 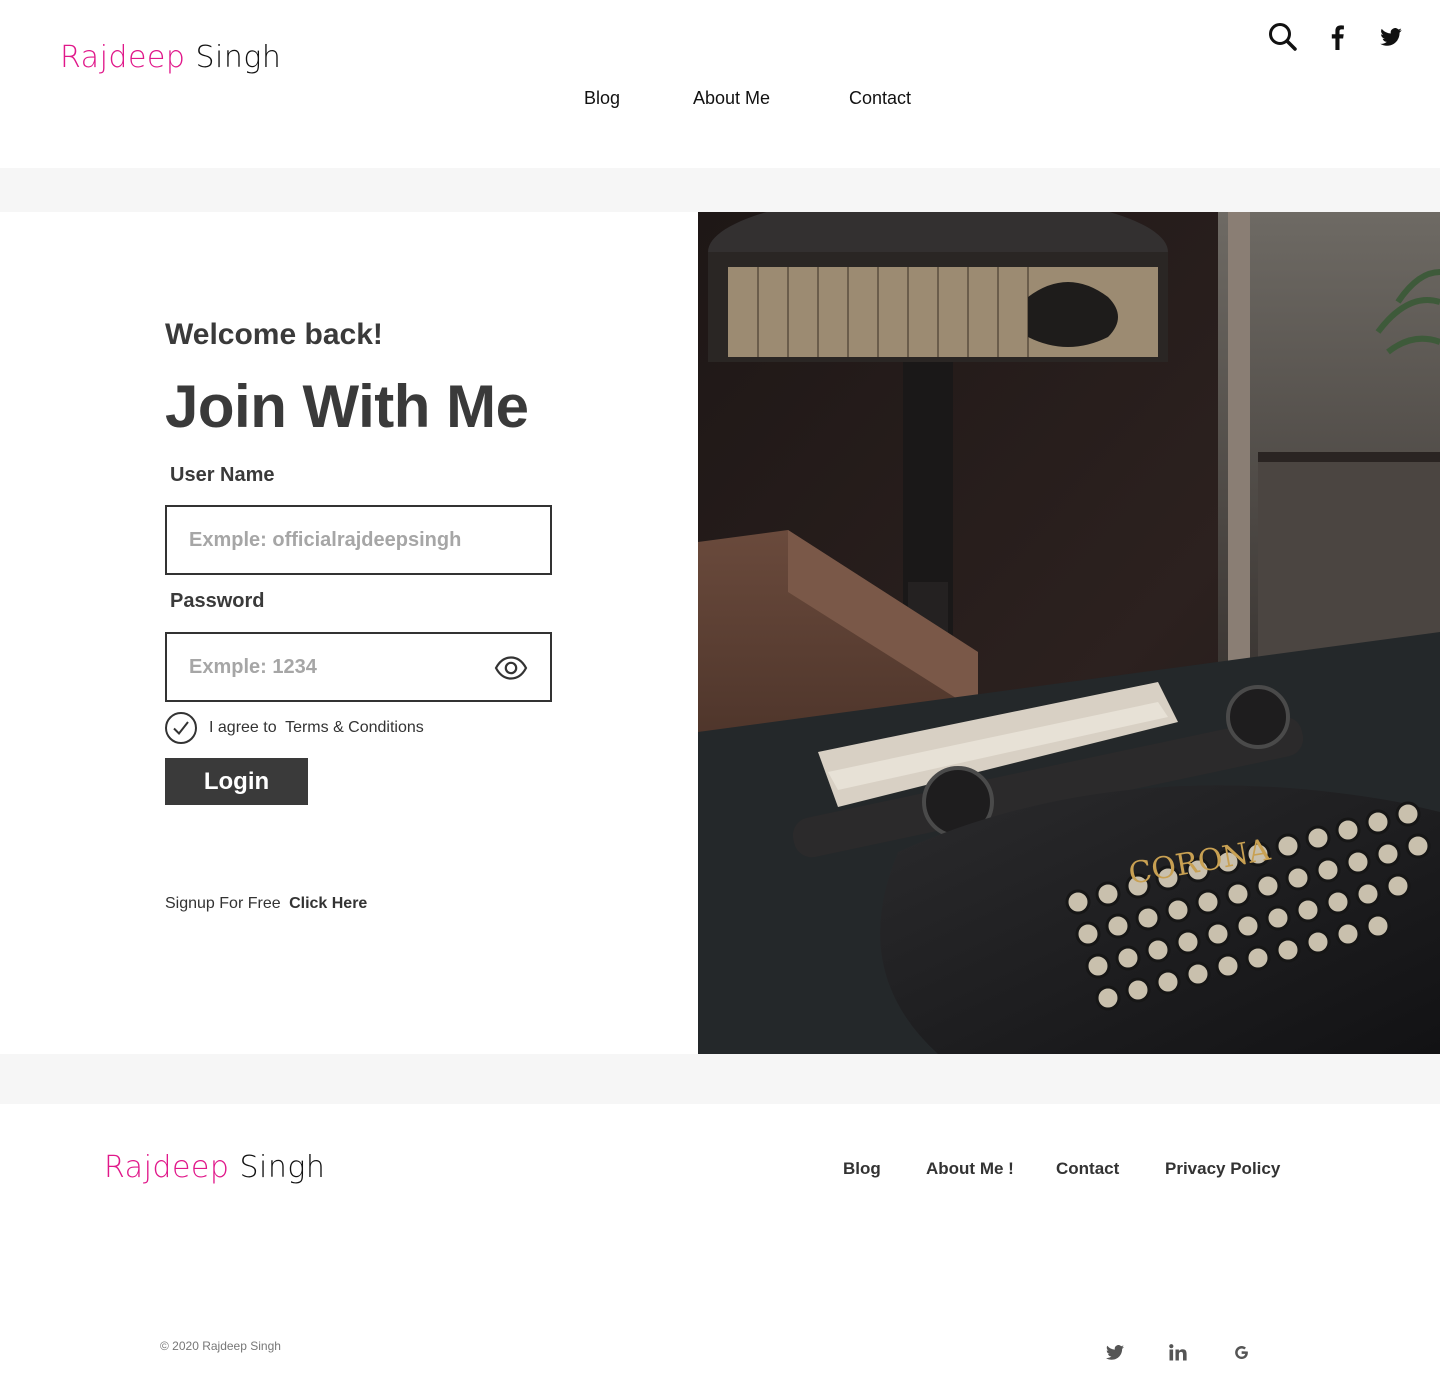 I want to click on nav-about-me: About Me, so click(x=731, y=98).